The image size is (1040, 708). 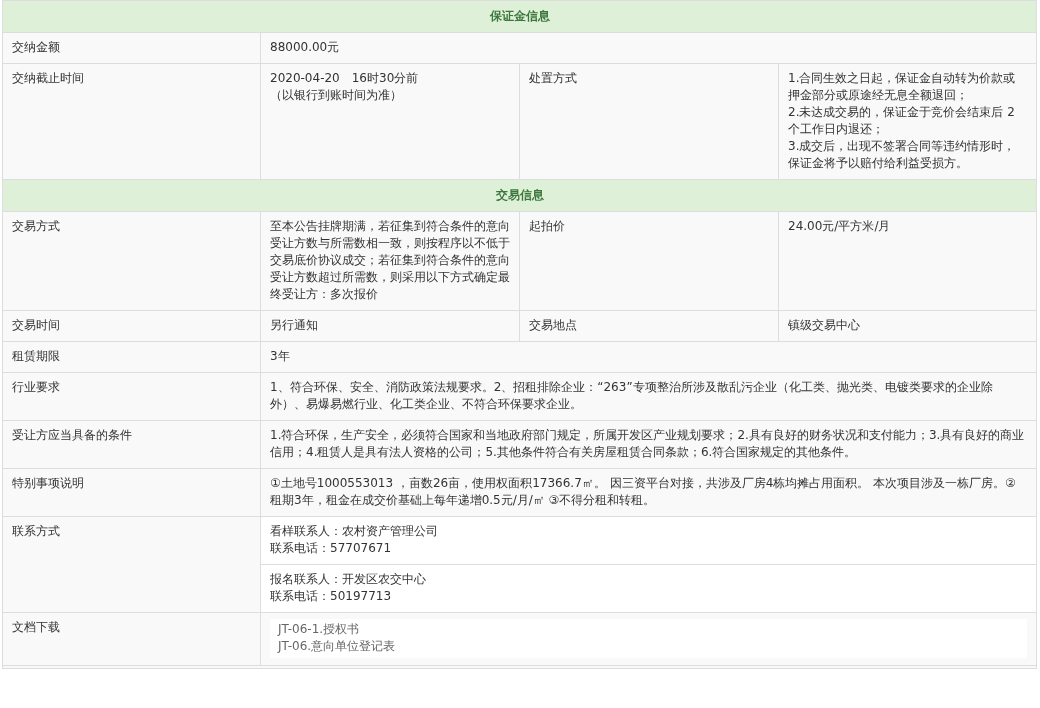 I want to click on field-value: 至本公告挂牌期满，若征集到符合条件的意向受让方数与所需数相一致，则按程序以不低于交易底价协议成交；若征集到符合条件的意向受让方数超过所需数，则采用以下方式确定最终受让方：多次报价, so click(x=390, y=260).